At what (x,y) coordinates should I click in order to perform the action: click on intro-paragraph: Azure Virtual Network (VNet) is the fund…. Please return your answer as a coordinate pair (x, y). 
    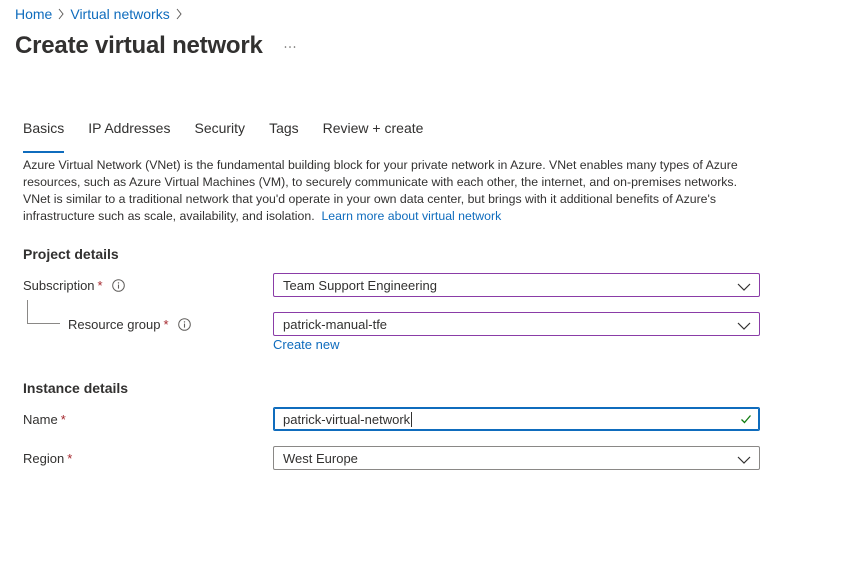
    Looking at the image, I should click on (393, 191).